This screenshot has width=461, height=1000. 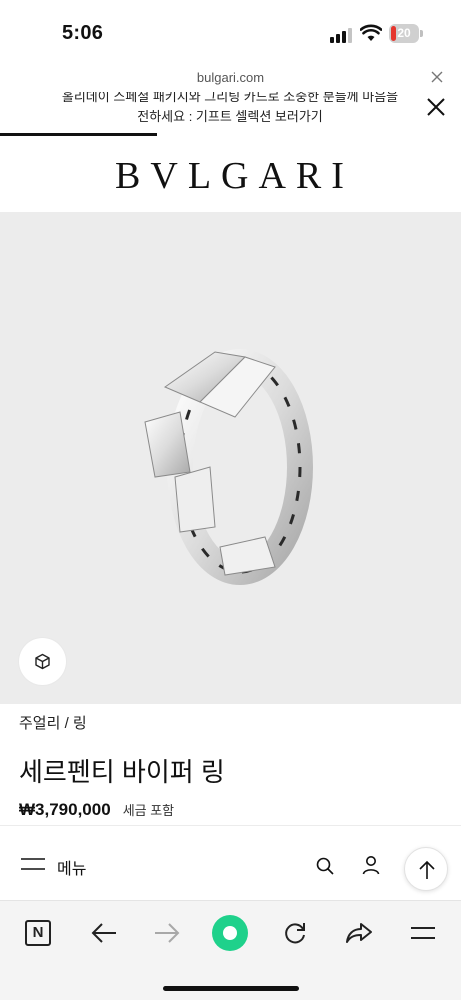 I want to click on ar-view-button, so click(x=42, y=661).